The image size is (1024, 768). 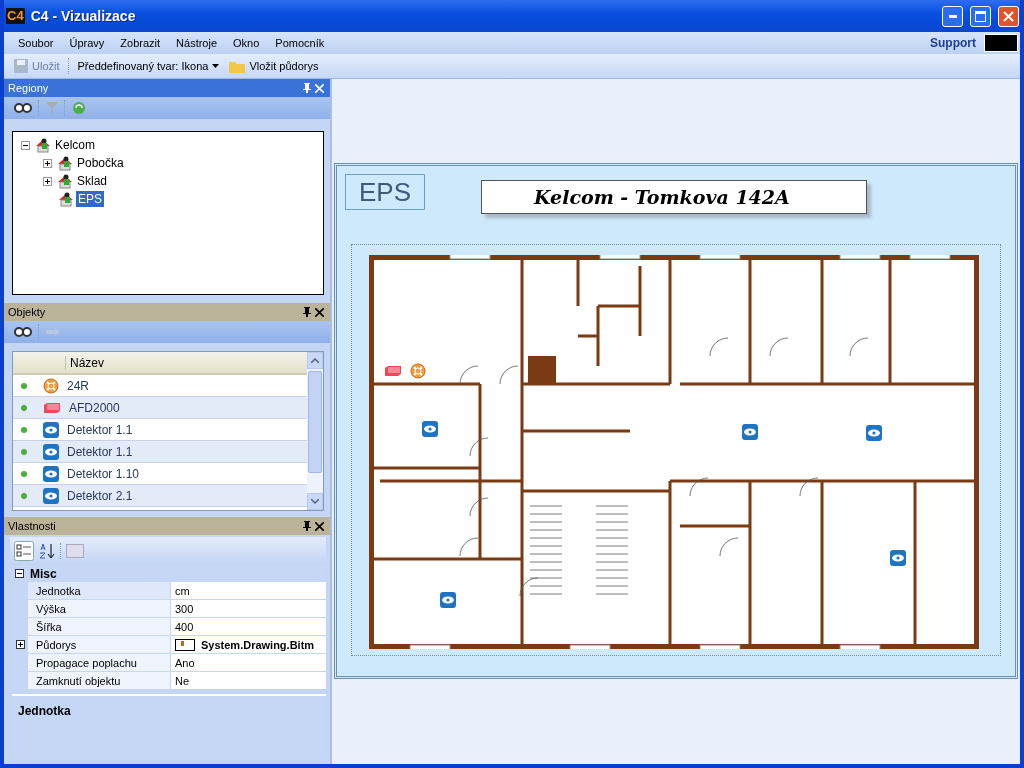 I want to click on minus-icon, so click(x=19, y=573).